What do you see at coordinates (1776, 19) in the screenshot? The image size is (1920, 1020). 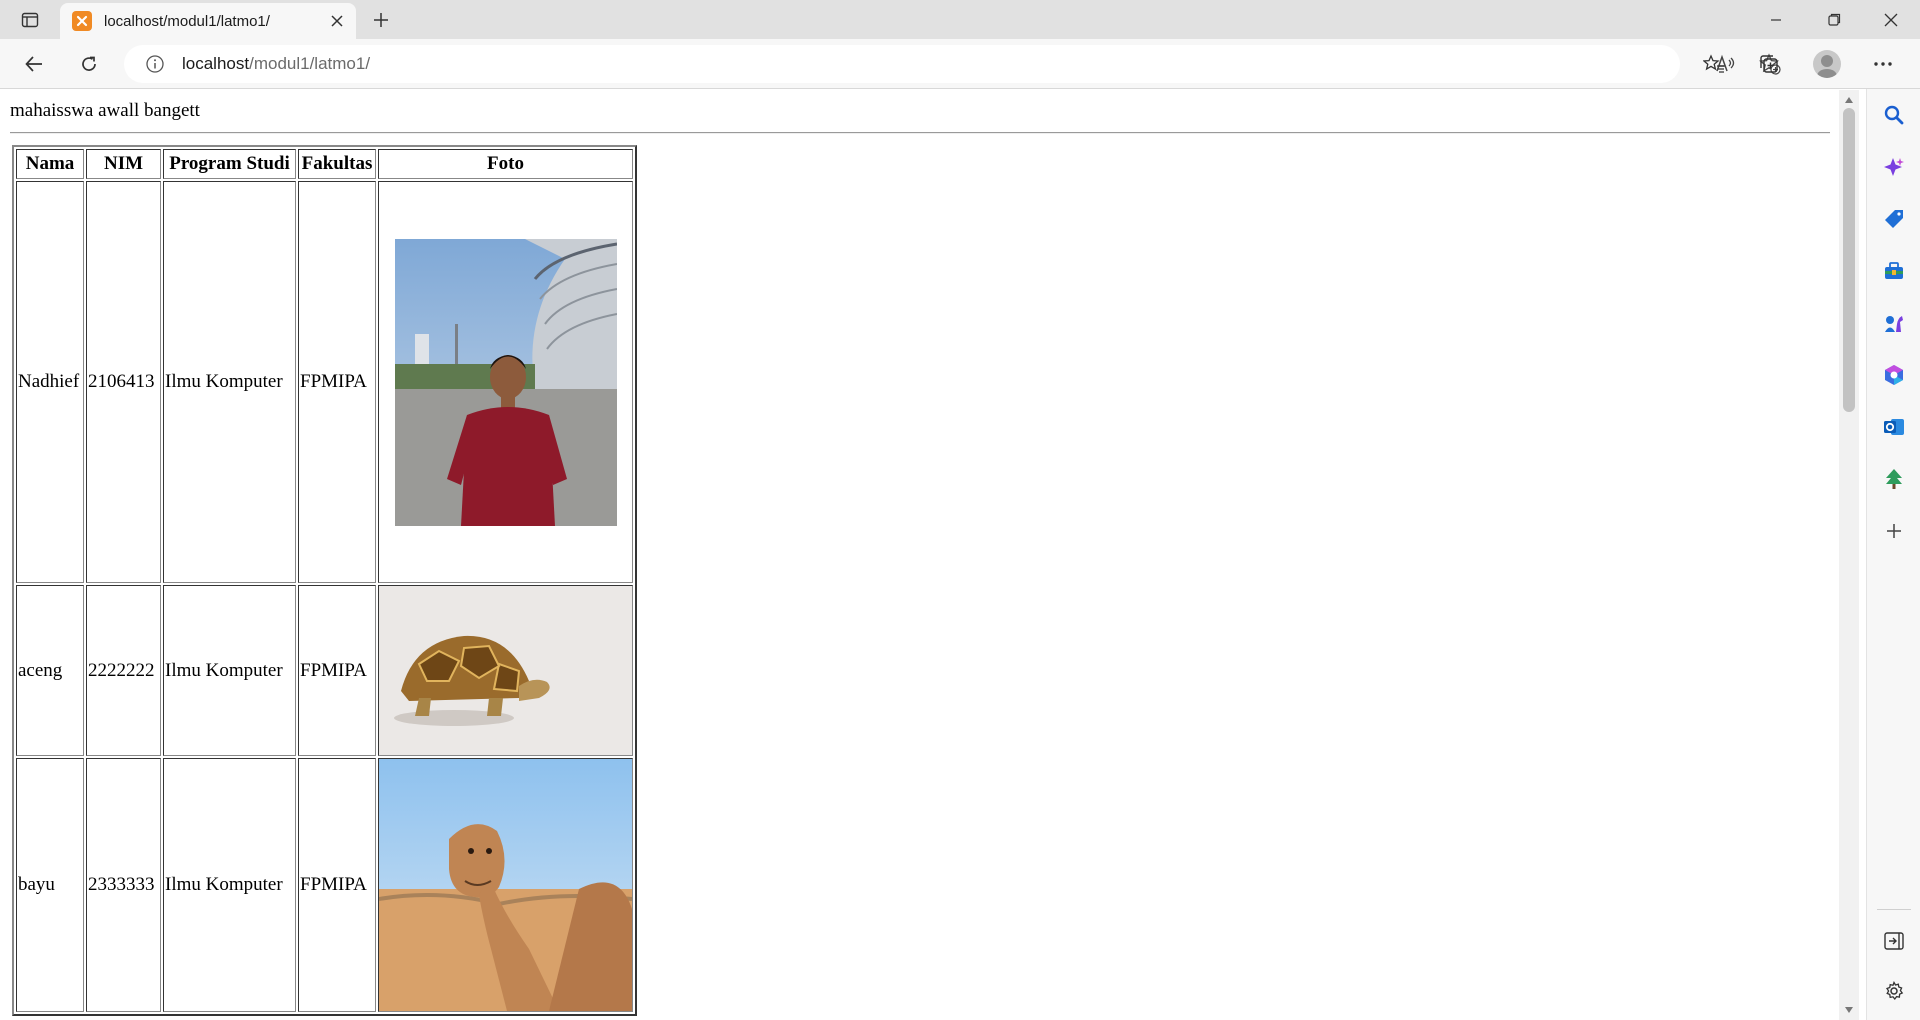 I see `minimize-icon` at bounding box center [1776, 19].